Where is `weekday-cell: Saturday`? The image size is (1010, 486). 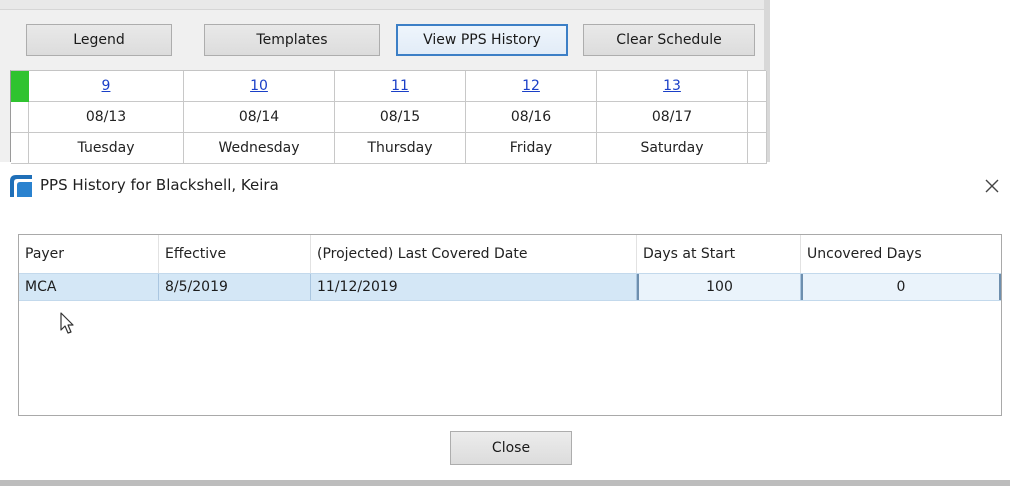 weekday-cell: Saturday is located at coordinates (672, 148).